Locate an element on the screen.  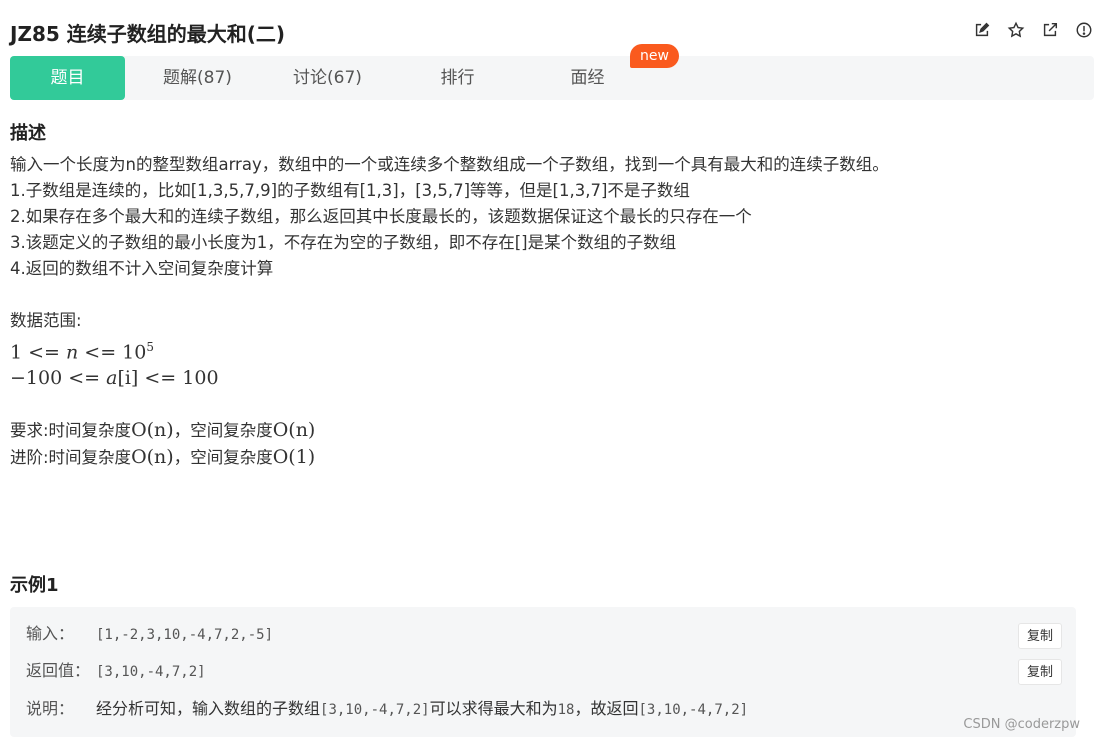
page-title: JZ85 连续子数组的最大和(二) is located at coordinates (148, 34).